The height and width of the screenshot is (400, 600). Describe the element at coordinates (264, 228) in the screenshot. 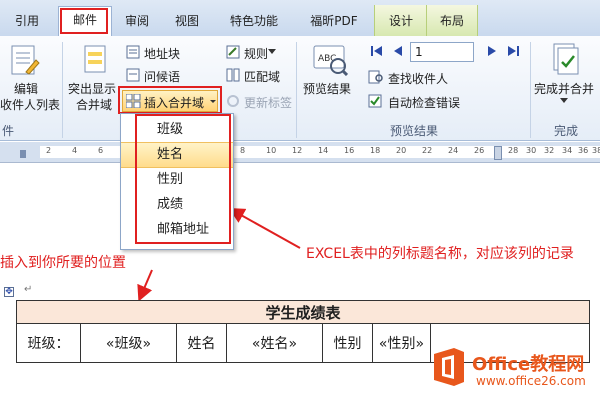

I see `arrow-to-dropdown` at that location.